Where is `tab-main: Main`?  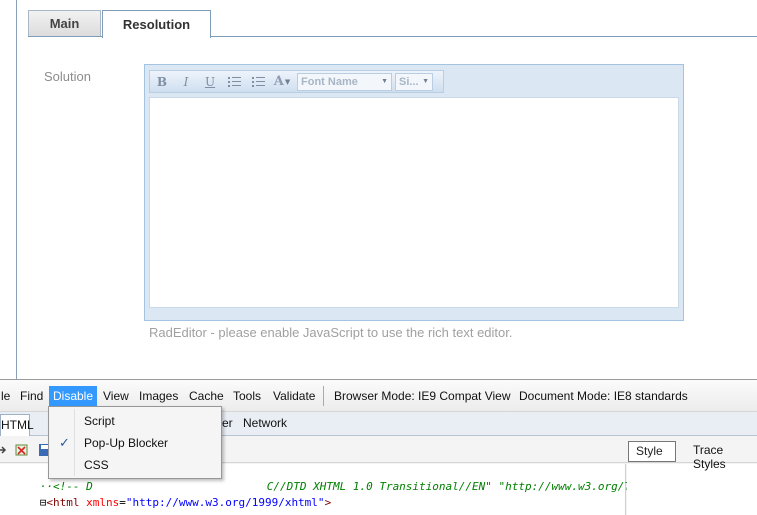
tab-main: Main is located at coordinates (64, 23).